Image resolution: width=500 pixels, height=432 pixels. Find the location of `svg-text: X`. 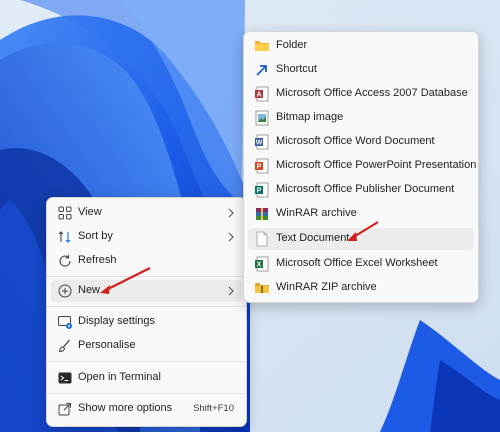

svg-text: X is located at coordinates (259, 265).